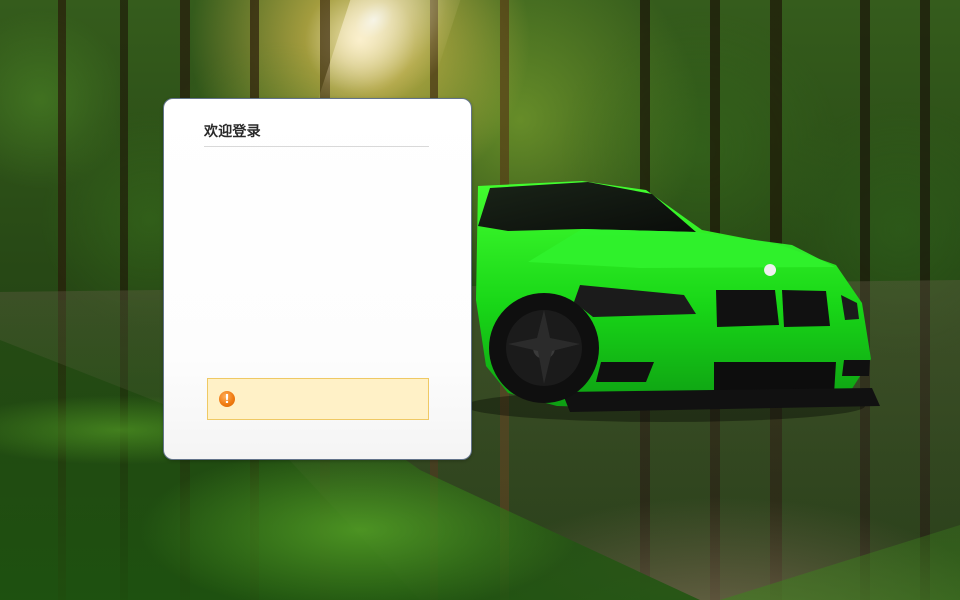 The height and width of the screenshot is (600, 960). Describe the element at coordinates (318, 399) in the screenshot. I see `alert-message: !` at that location.